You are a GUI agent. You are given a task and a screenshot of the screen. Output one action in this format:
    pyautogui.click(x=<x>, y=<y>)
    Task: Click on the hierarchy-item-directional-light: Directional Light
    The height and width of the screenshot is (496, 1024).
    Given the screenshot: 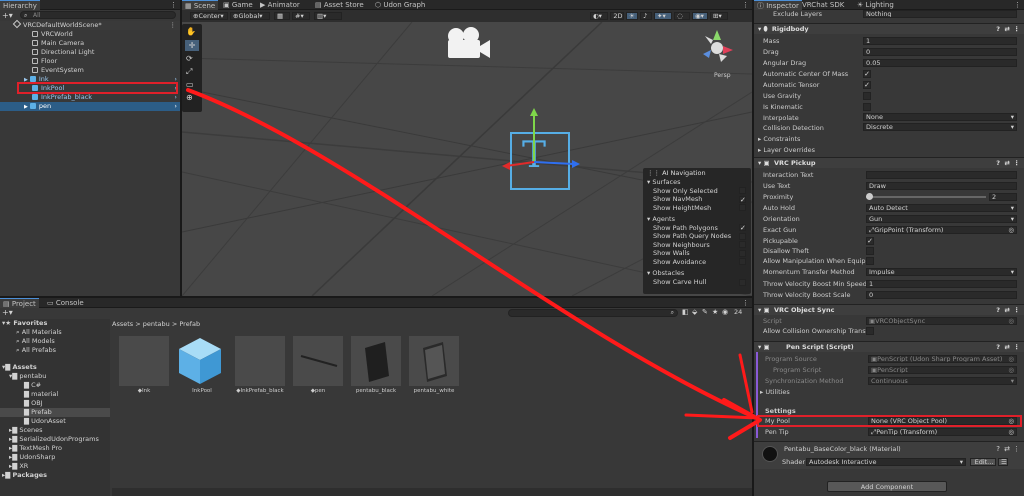 What is the action you would take?
    pyautogui.click(x=90, y=52)
    